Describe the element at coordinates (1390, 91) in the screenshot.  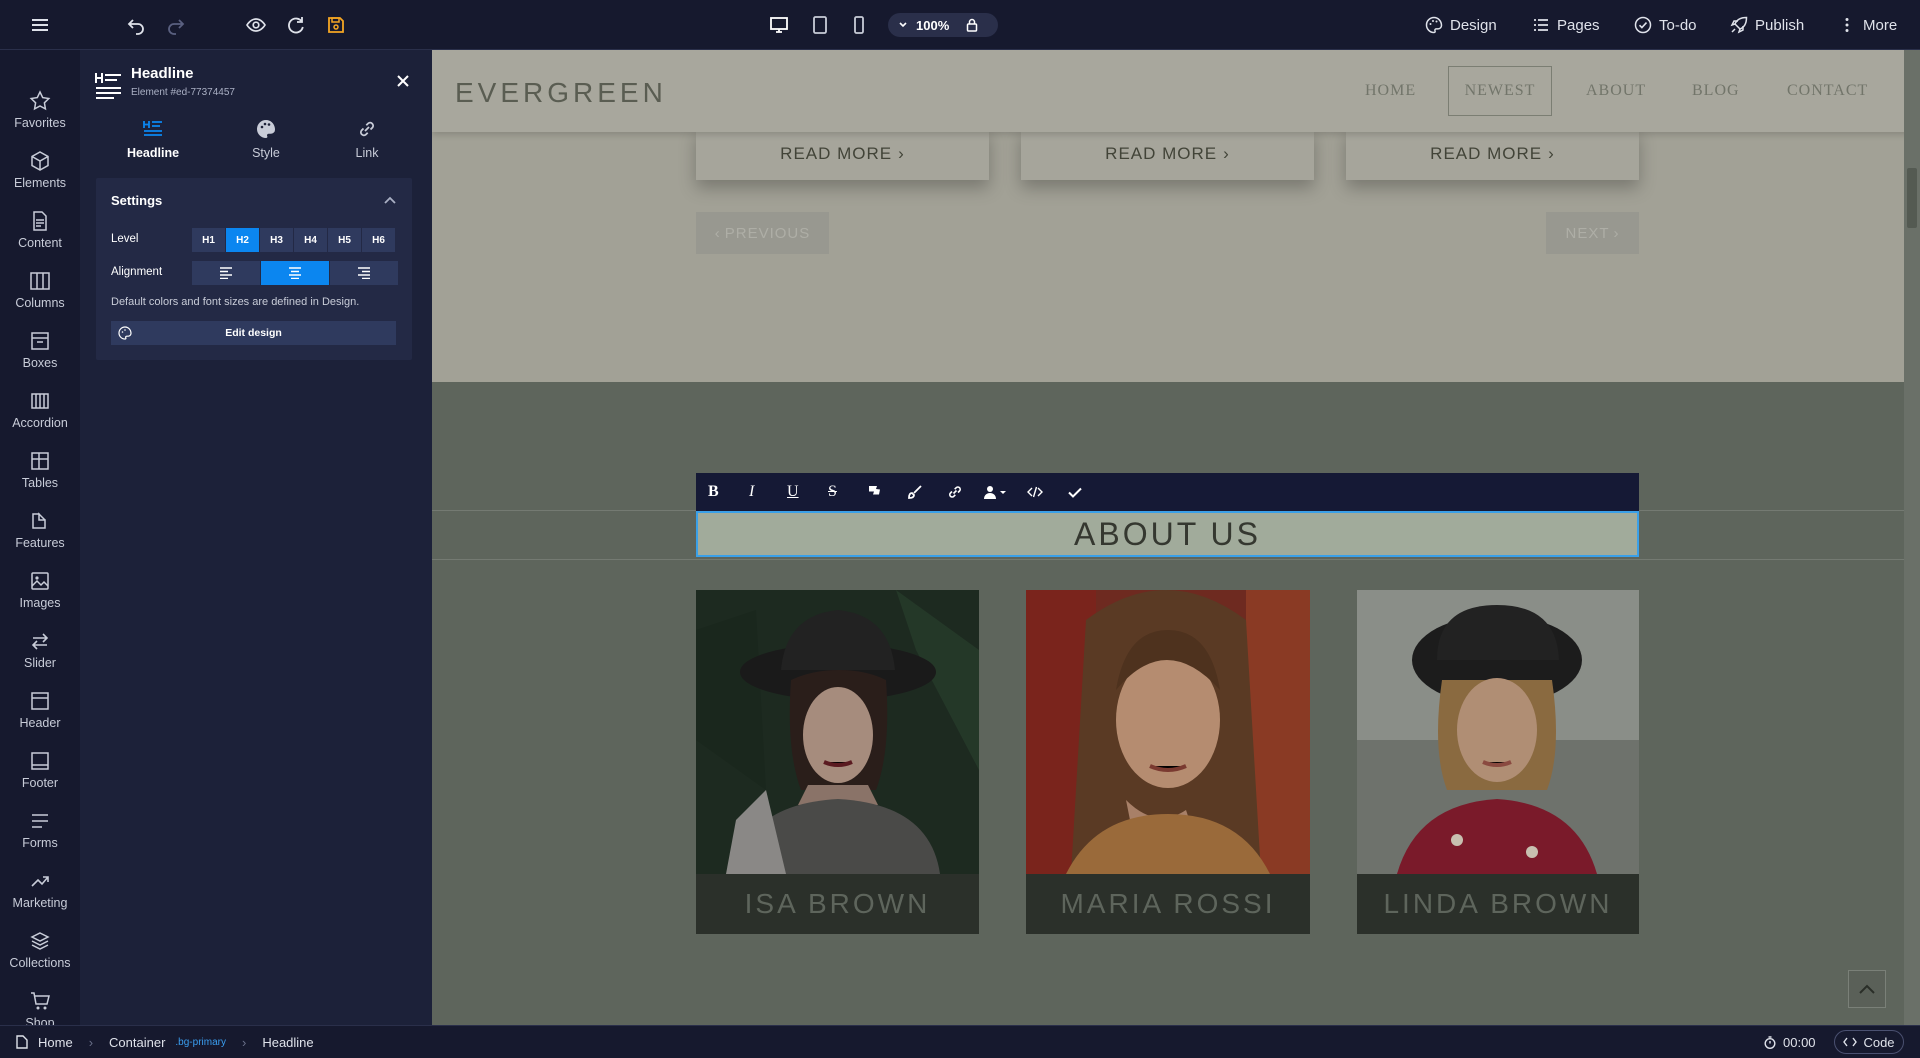
I see `nav-home: HOME` at that location.